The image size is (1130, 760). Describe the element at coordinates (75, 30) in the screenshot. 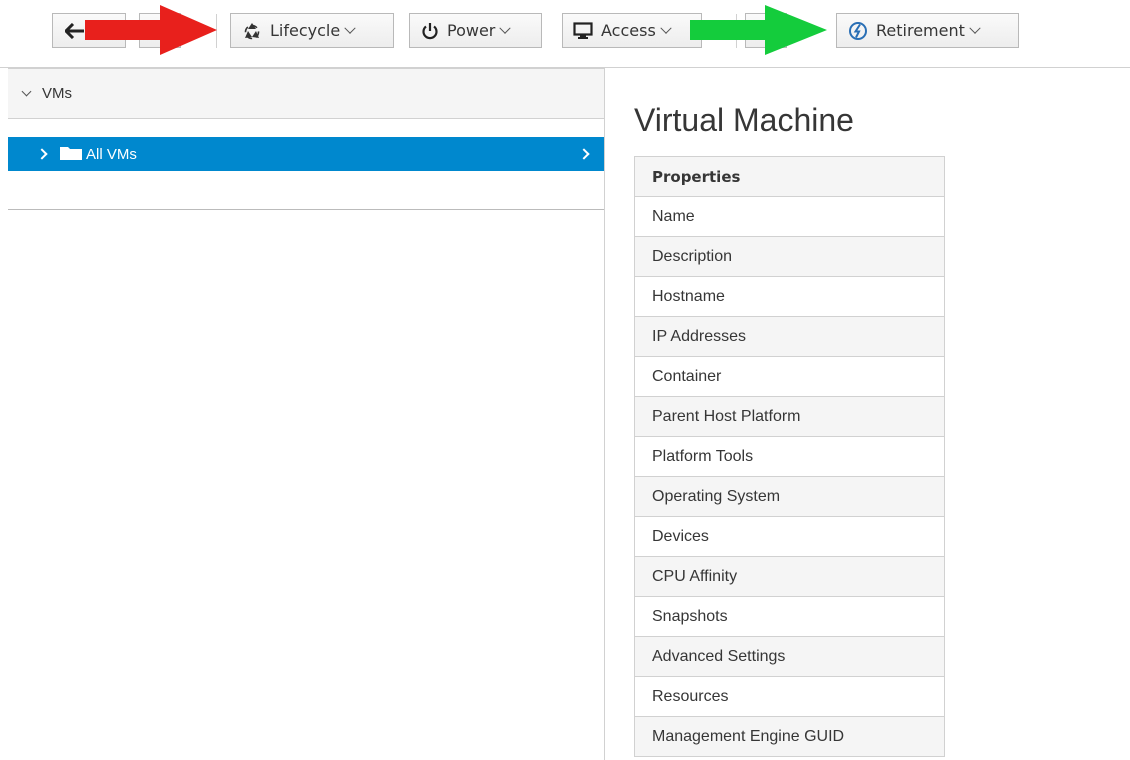

I see `back-arrow-icon` at that location.